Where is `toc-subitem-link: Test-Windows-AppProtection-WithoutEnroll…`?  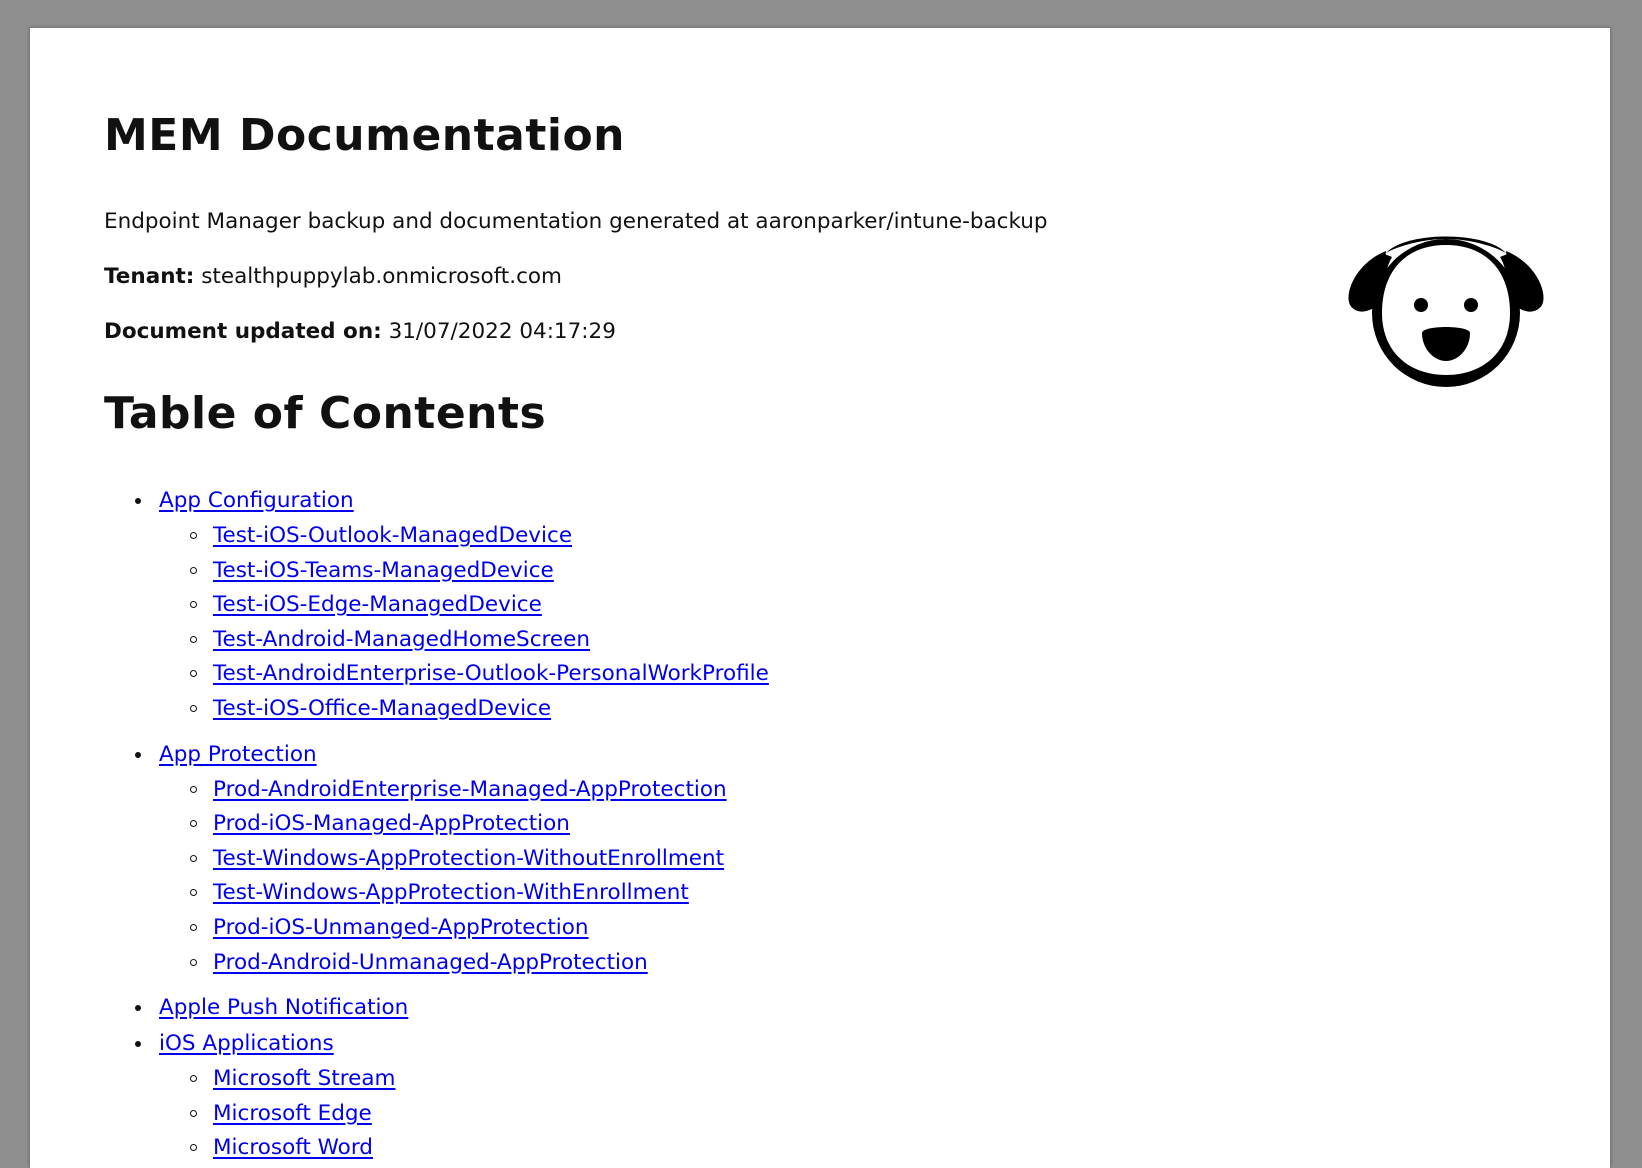
toc-subitem-link: Test-Windows-AppProtection-WithoutEnroll… is located at coordinates (468, 858).